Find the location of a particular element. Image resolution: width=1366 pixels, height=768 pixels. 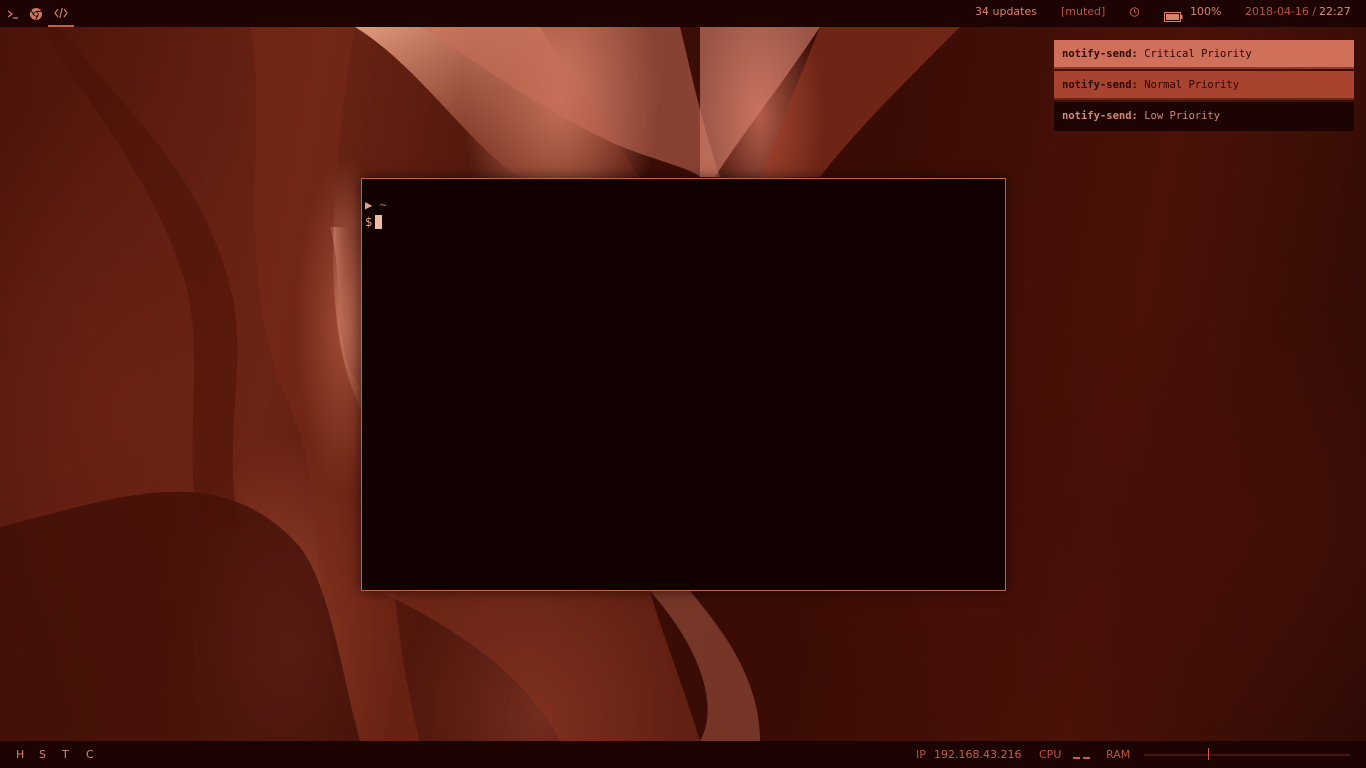

battery-level: 100% is located at coordinates (1206, 11).